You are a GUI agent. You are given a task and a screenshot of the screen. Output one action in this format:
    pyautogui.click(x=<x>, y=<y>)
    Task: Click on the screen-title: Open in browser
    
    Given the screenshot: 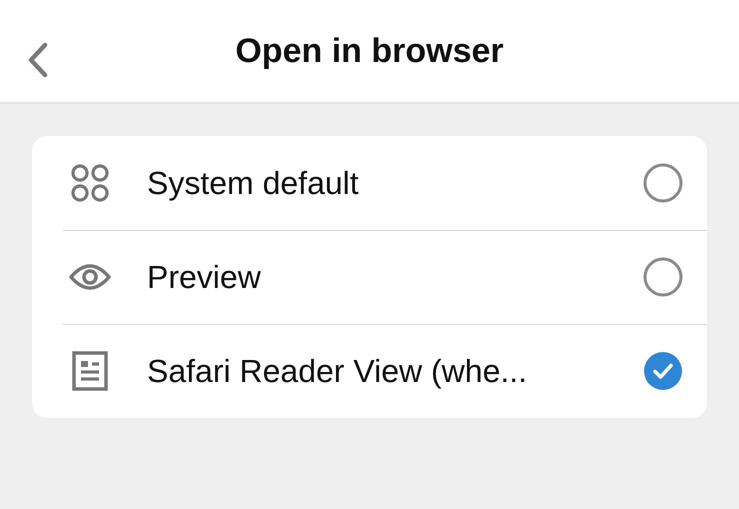 What is the action you would take?
    pyautogui.click(x=369, y=51)
    